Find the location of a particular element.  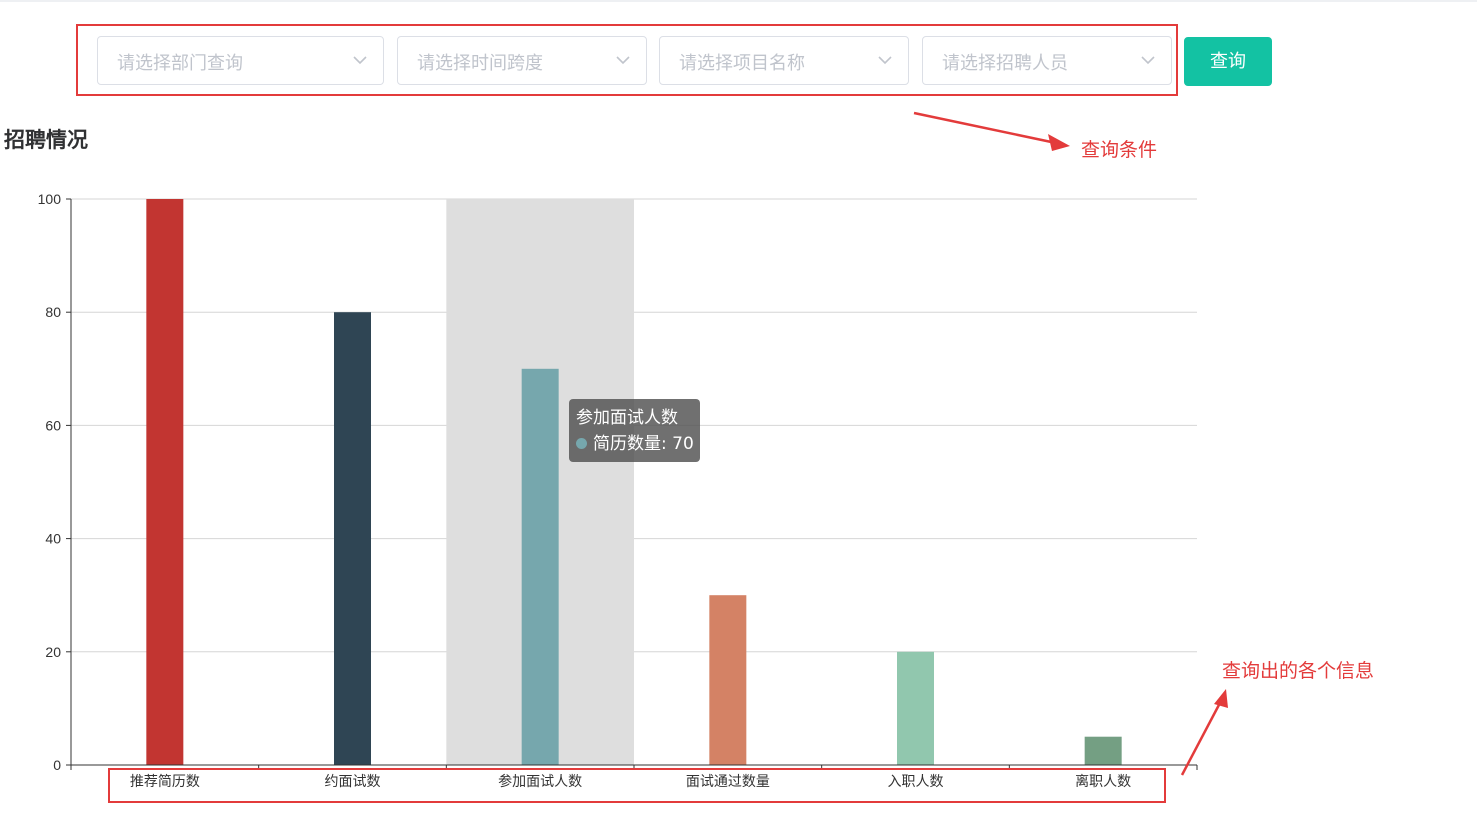

y-tick-label: 20 is located at coordinates (53, 652).